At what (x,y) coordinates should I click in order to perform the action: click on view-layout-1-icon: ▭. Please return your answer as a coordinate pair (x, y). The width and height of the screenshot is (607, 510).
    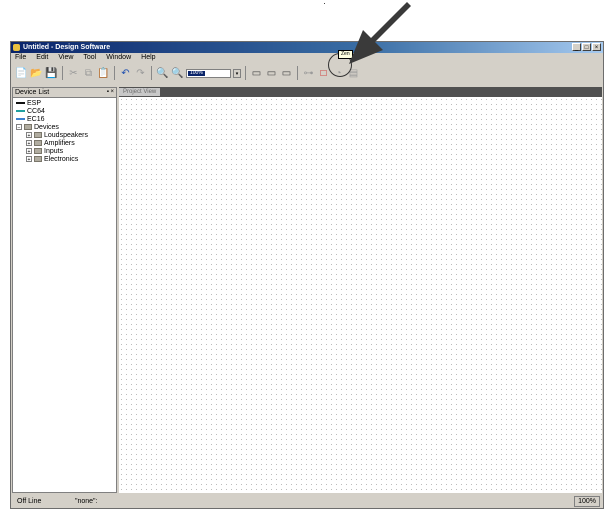
    Looking at the image, I should click on (256, 73).